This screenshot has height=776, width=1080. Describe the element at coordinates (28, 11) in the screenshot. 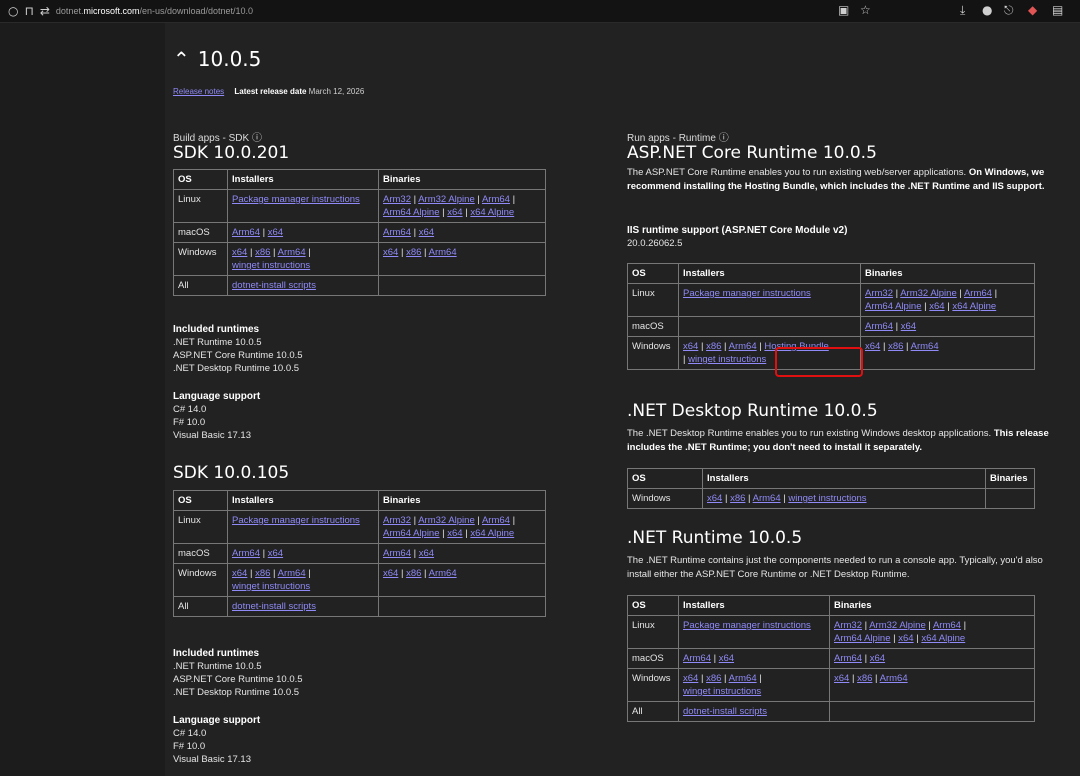

I see `lock-icon: ⊓` at that location.